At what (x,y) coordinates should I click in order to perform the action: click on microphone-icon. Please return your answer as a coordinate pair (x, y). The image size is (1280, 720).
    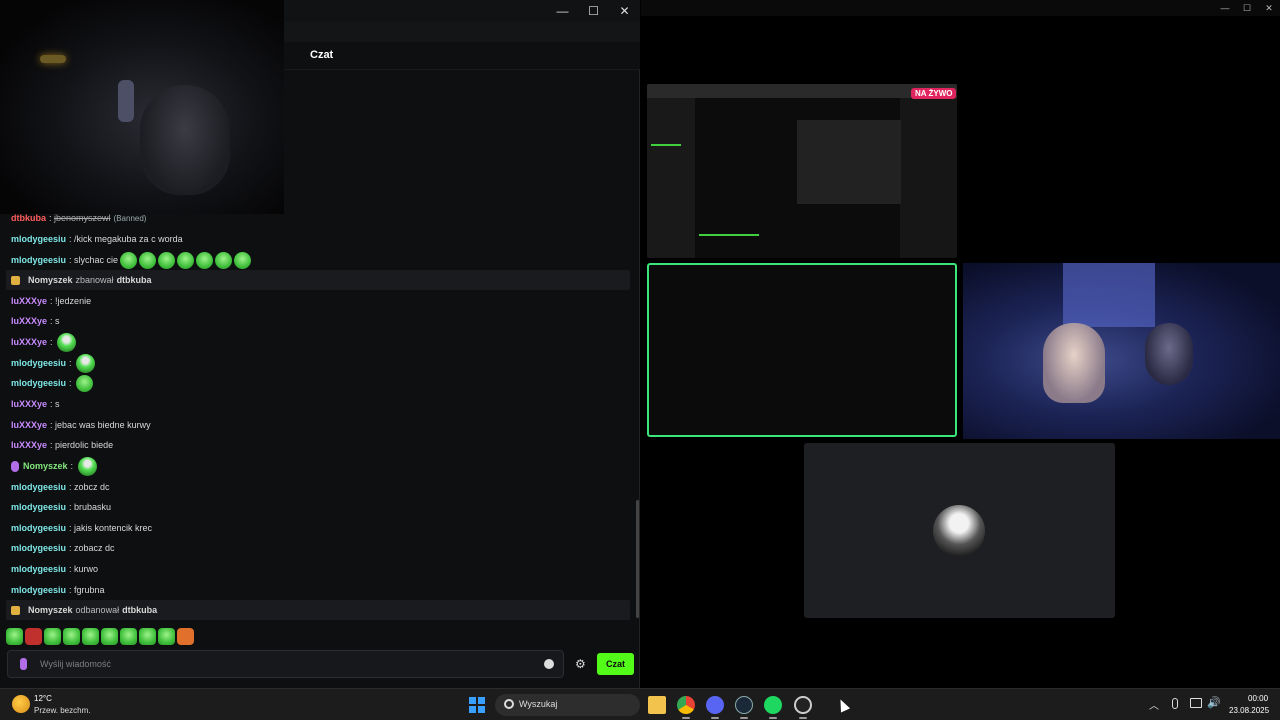
    Looking at the image, I should click on (23, 664).